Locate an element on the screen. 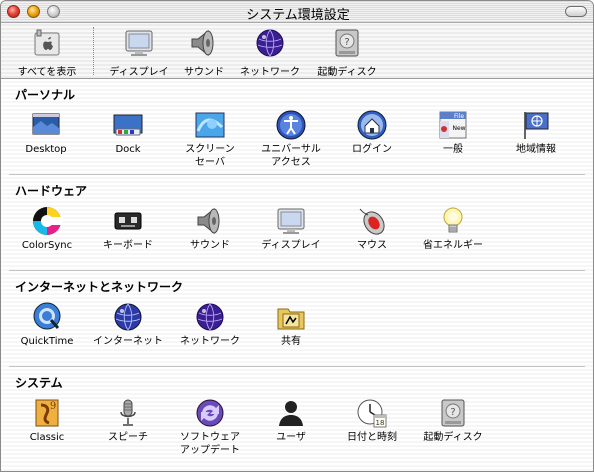 This screenshot has height=472, width=594. colorsync-icon is located at coordinates (47, 221).